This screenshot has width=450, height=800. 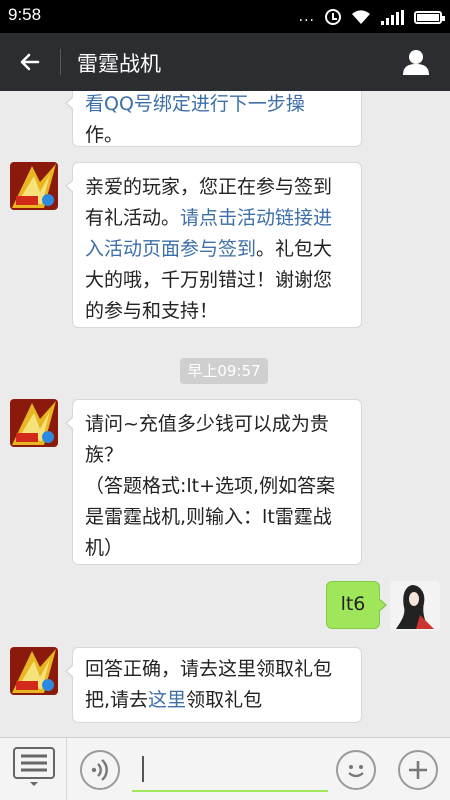 I want to click on battery-icon, so click(x=429, y=17).